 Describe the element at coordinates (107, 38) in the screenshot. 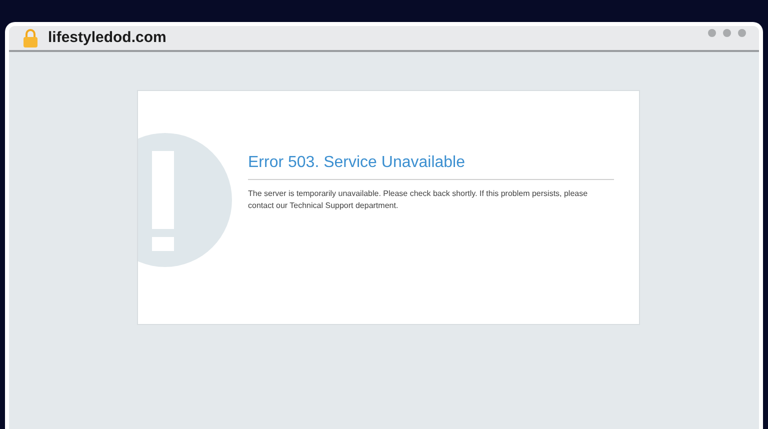

I see `address-text: lifestyledod.com` at that location.